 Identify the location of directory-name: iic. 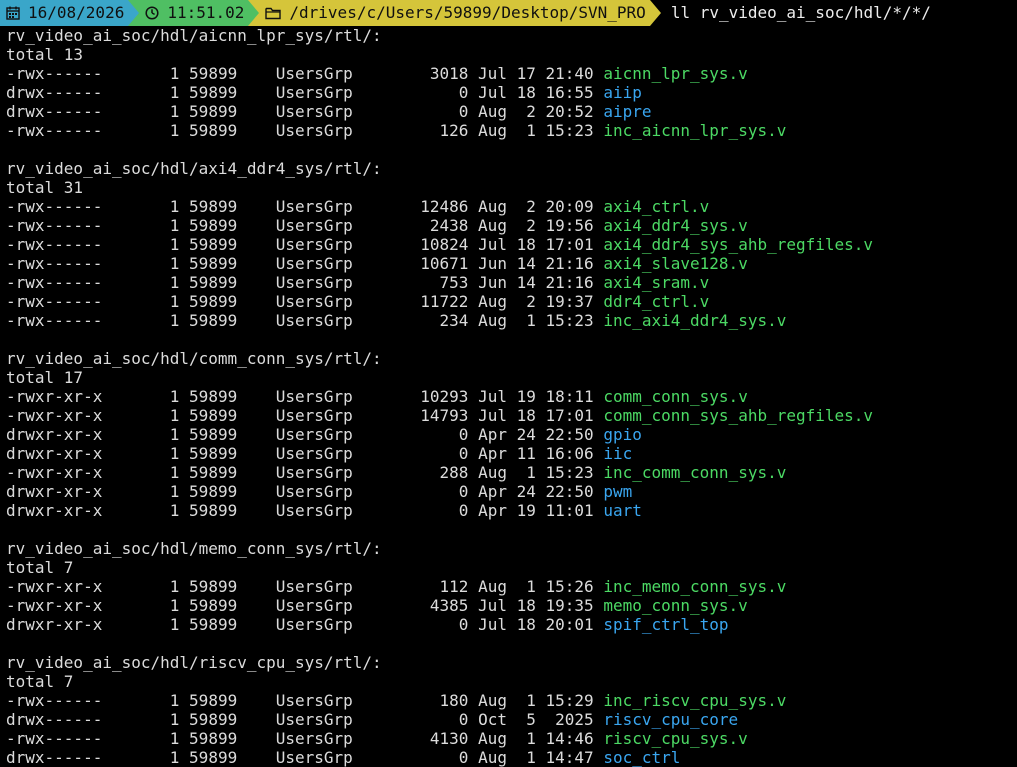
(617, 453).